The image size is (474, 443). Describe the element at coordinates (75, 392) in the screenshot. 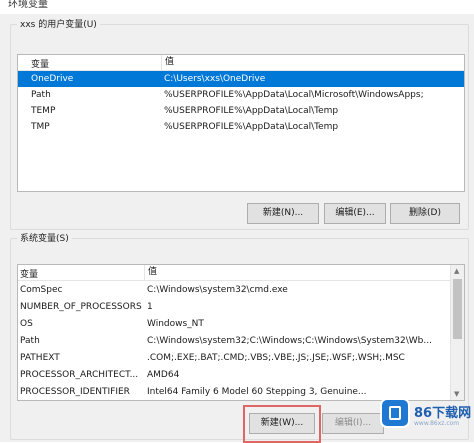

I see `variable-name: PROCESSOR_IDENTIFIER` at that location.